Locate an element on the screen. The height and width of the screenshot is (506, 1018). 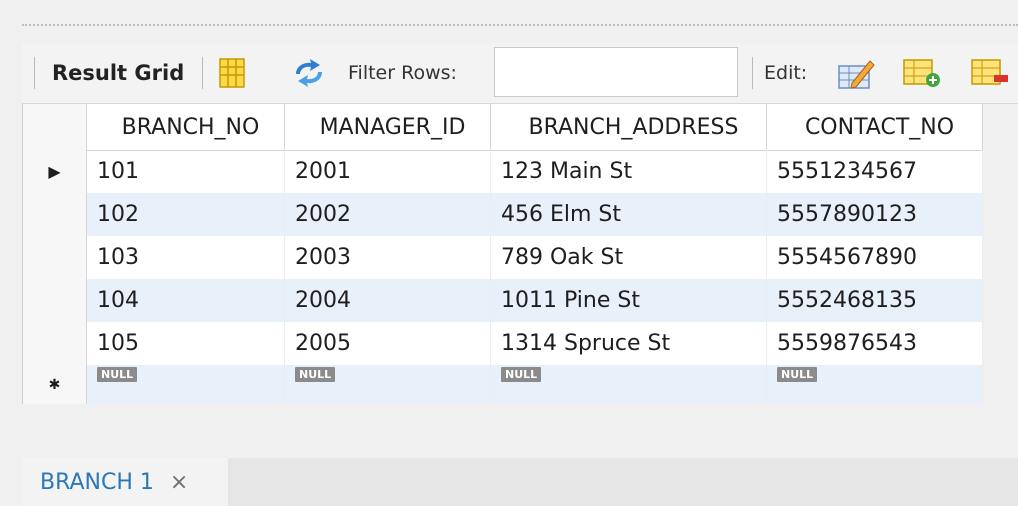
column-header-branch-address: BRANCH_ADDRESS is located at coordinates (629, 127).